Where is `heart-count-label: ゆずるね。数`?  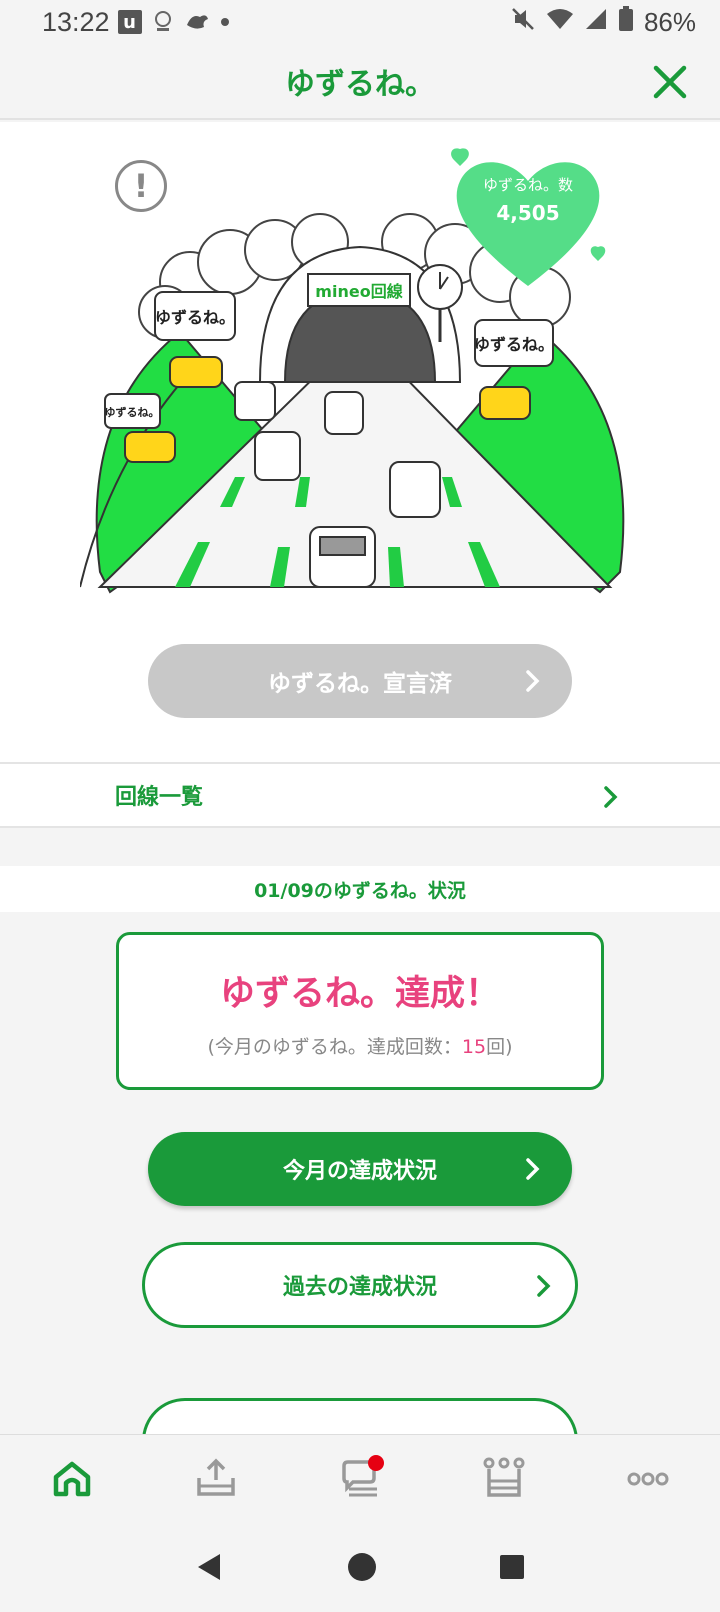
heart-count-label: ゆずるね。数 is located at coordinates (527, 185).